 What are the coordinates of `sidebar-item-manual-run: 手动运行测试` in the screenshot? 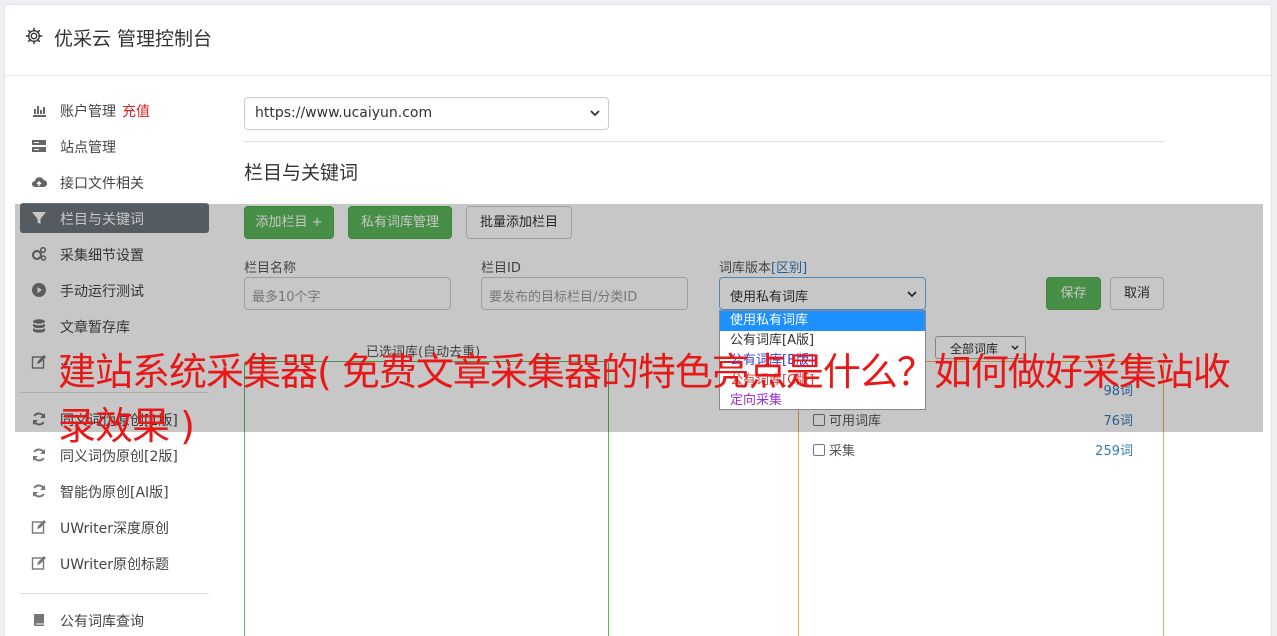 It's located at (114, 290).